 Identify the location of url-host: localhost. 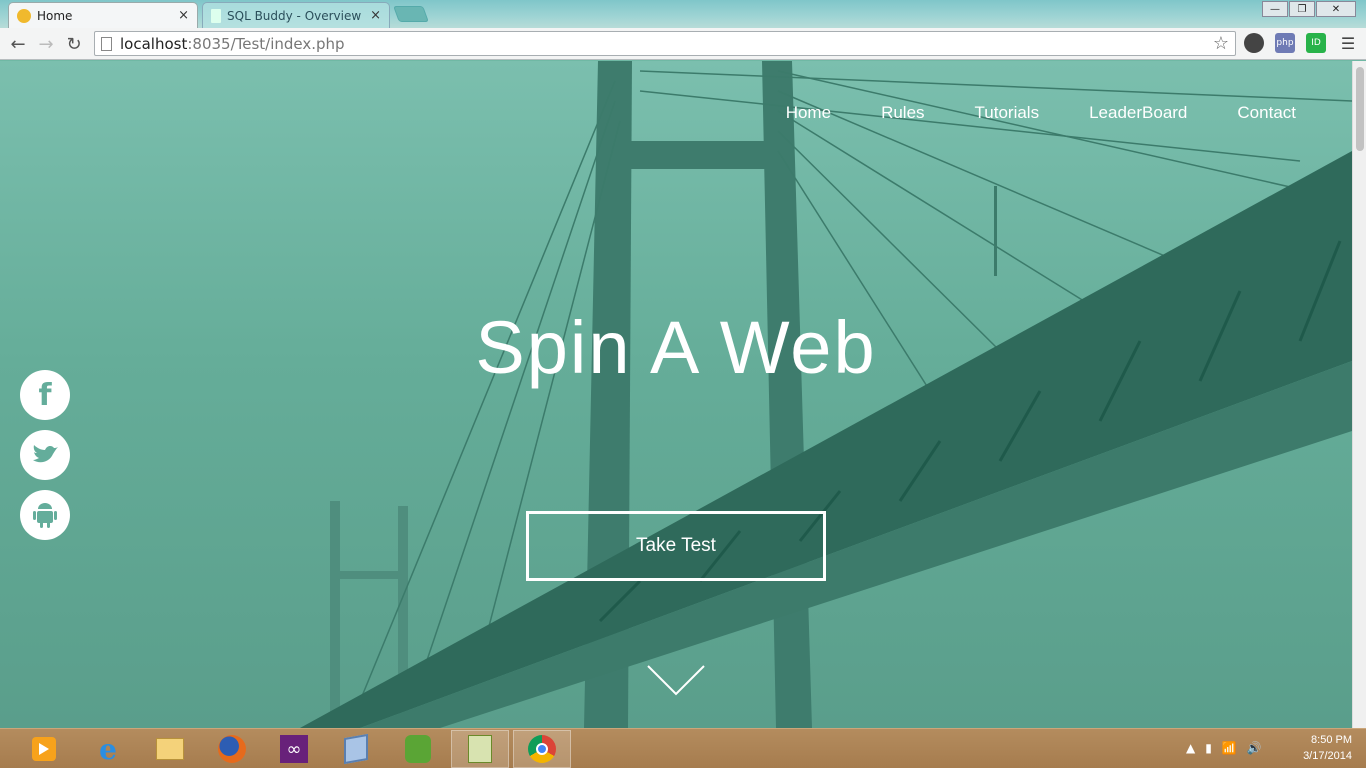
(154, 43).